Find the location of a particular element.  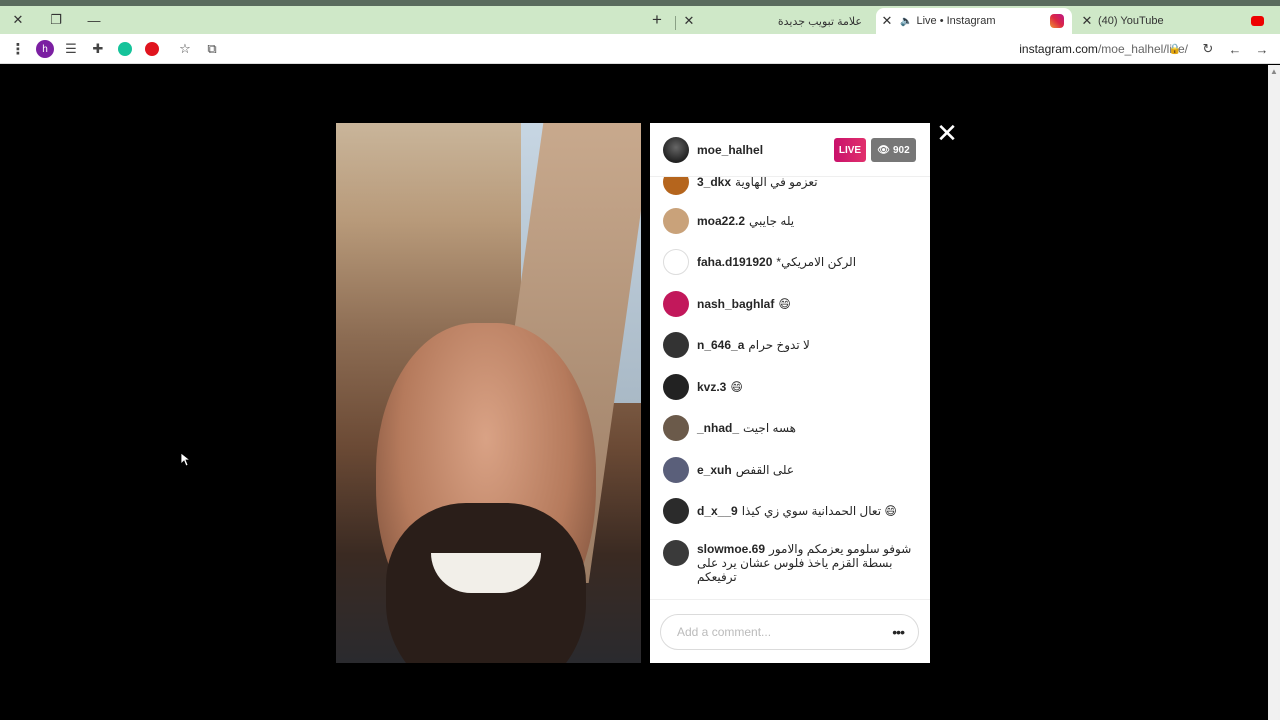

comment-username: _nhad_ is located at coordinates (718, 428).